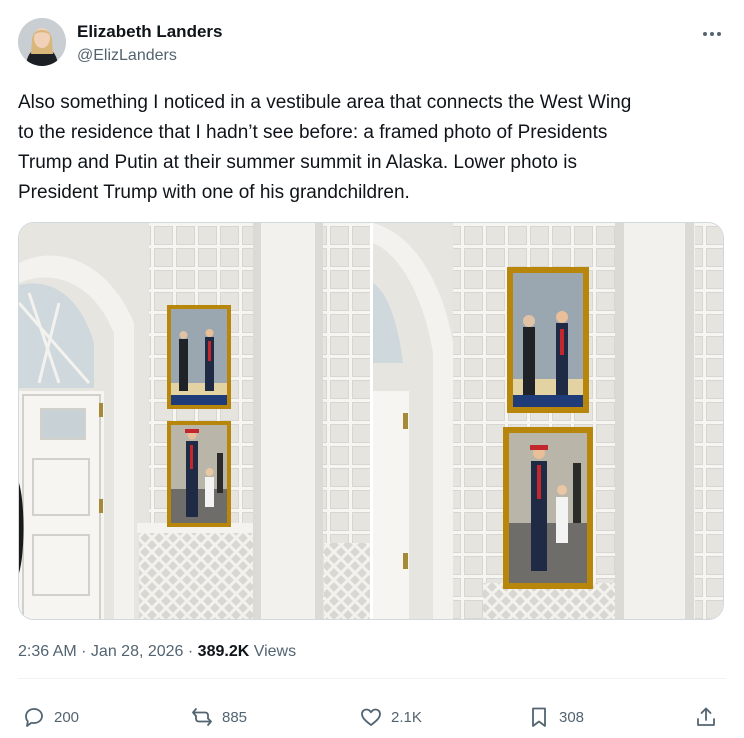 This screenshot has width=744, height=738. What do you see at coordinates (127, 56) in the screenshot?
I see `author-handle: @ElizLanders` at bounding box center [127, 56].